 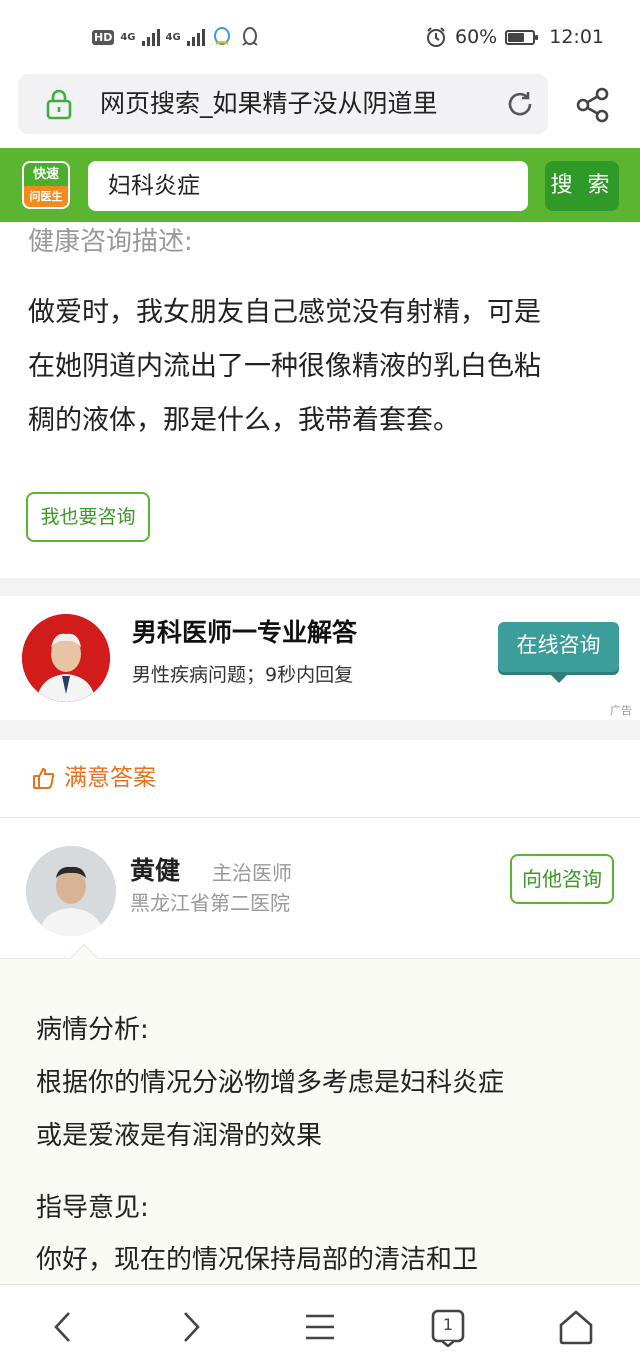 I want to click on battery-icon, so click(x=522, y=37).